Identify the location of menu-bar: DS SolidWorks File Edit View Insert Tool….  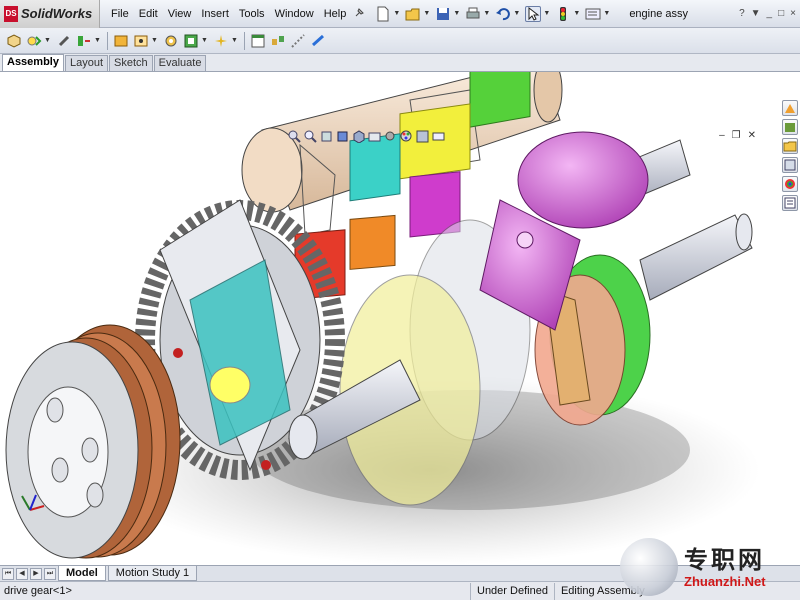
(400, 14).